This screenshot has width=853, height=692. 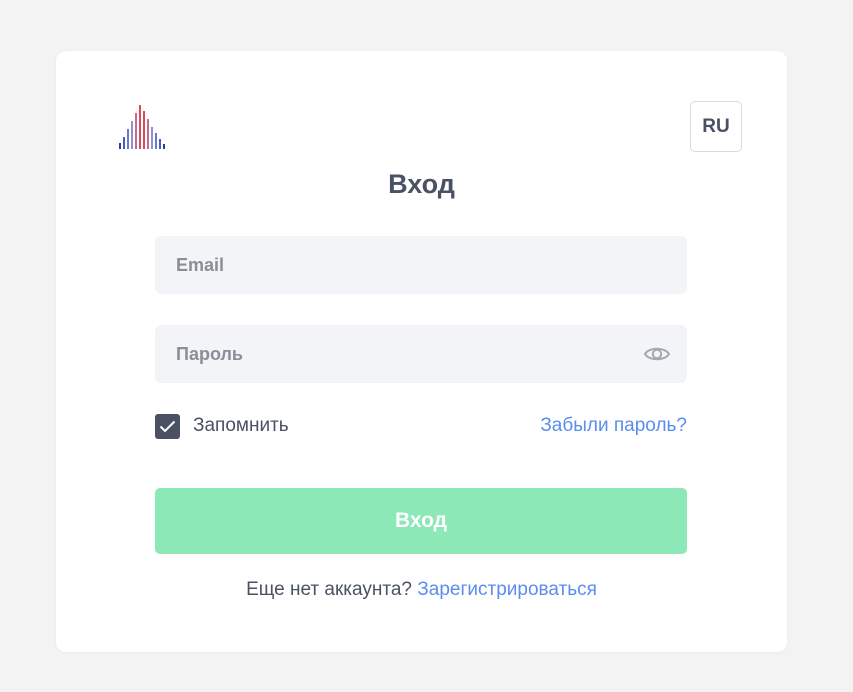 I want to click on checkbox-checked, so click(x=167, y=426).